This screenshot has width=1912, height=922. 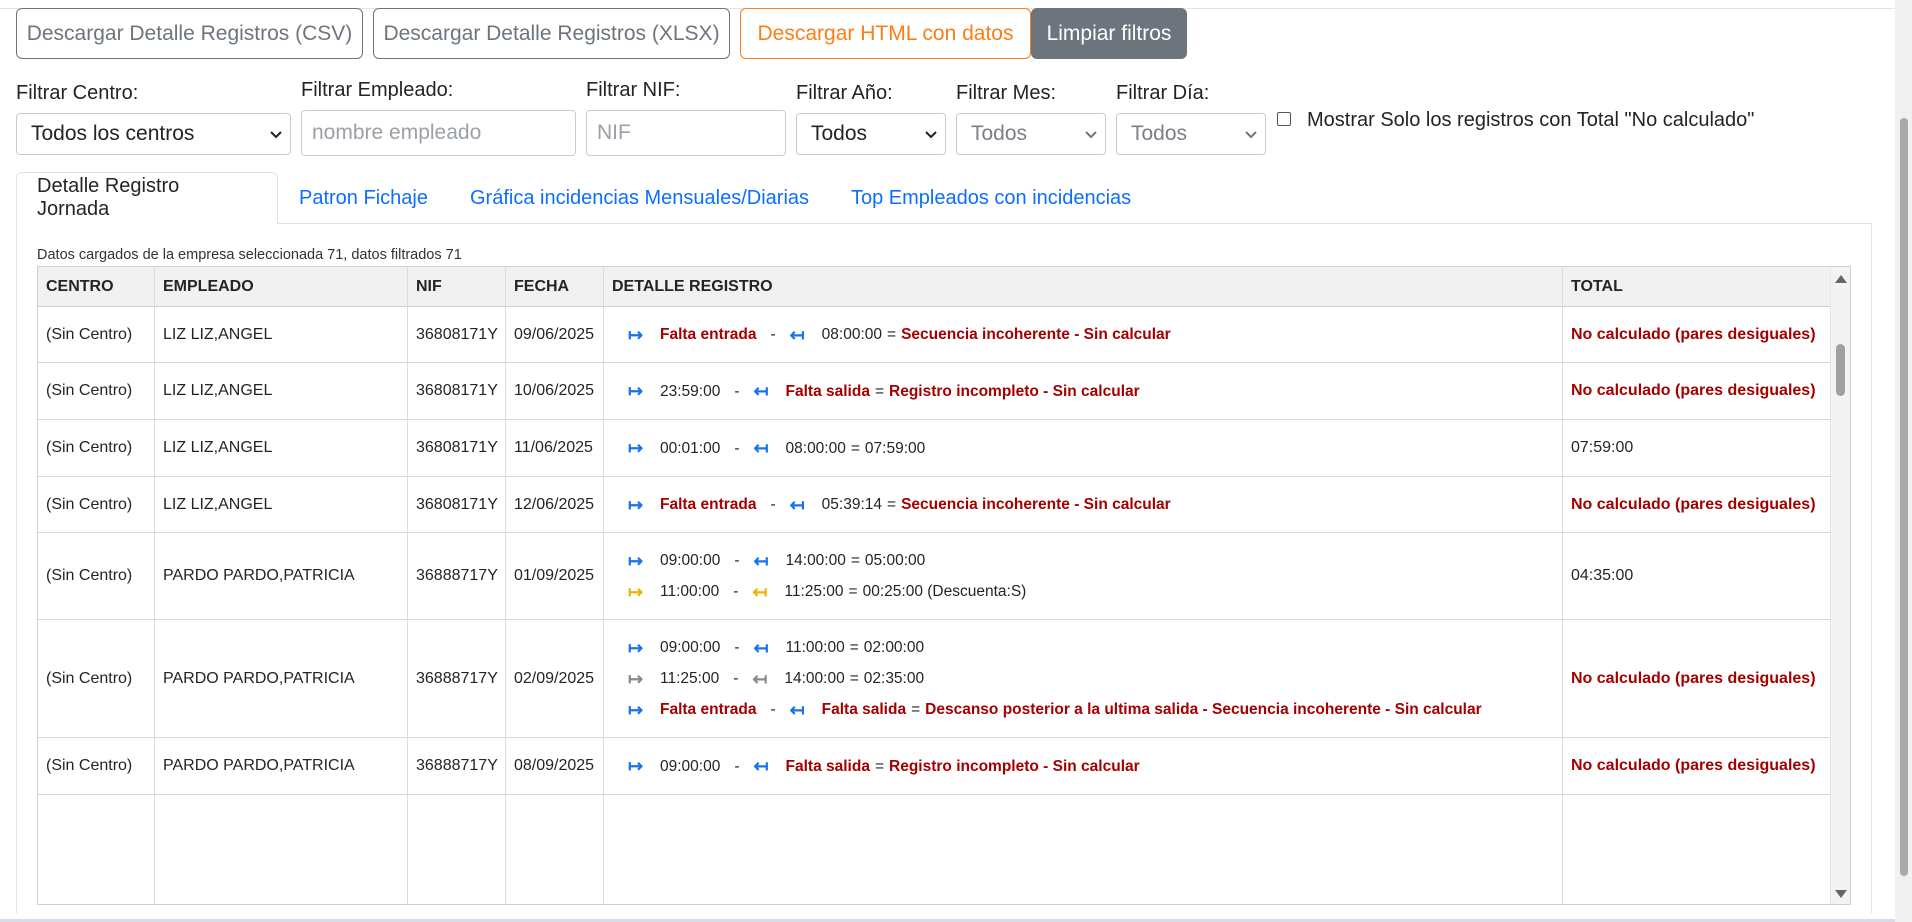 I want to click on salida-value: 14:00:00, so click(x=814, y=678).